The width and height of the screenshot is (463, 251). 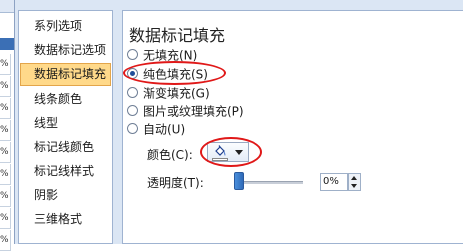 What do you see at coordinates (220, 150) in the screenshot?
I see `paint-bucket-icon` at bounding box center [220, 150].